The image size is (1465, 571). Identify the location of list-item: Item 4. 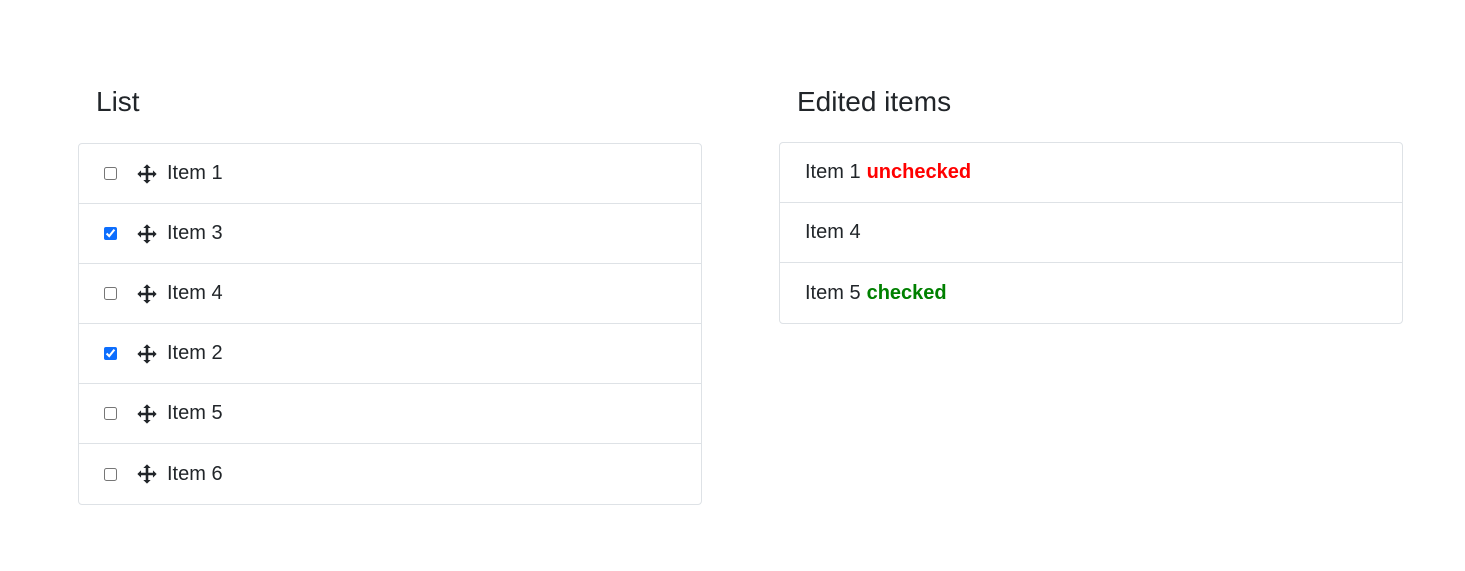
(390, 294).